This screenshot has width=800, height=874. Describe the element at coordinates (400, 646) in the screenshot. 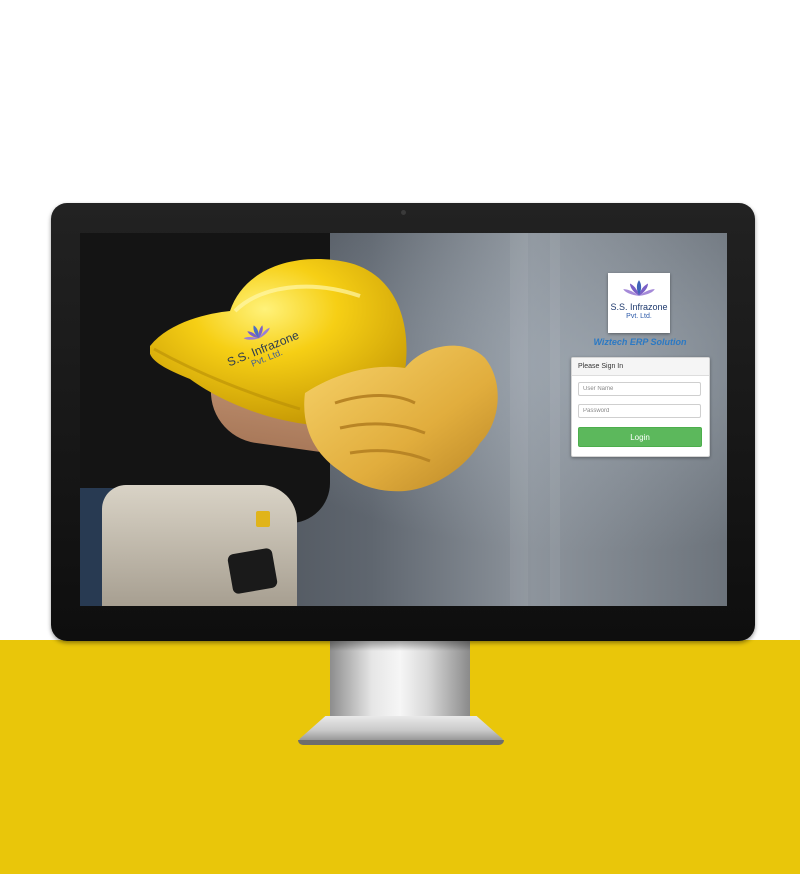

I see `monitor-stand-shadow` at that location.